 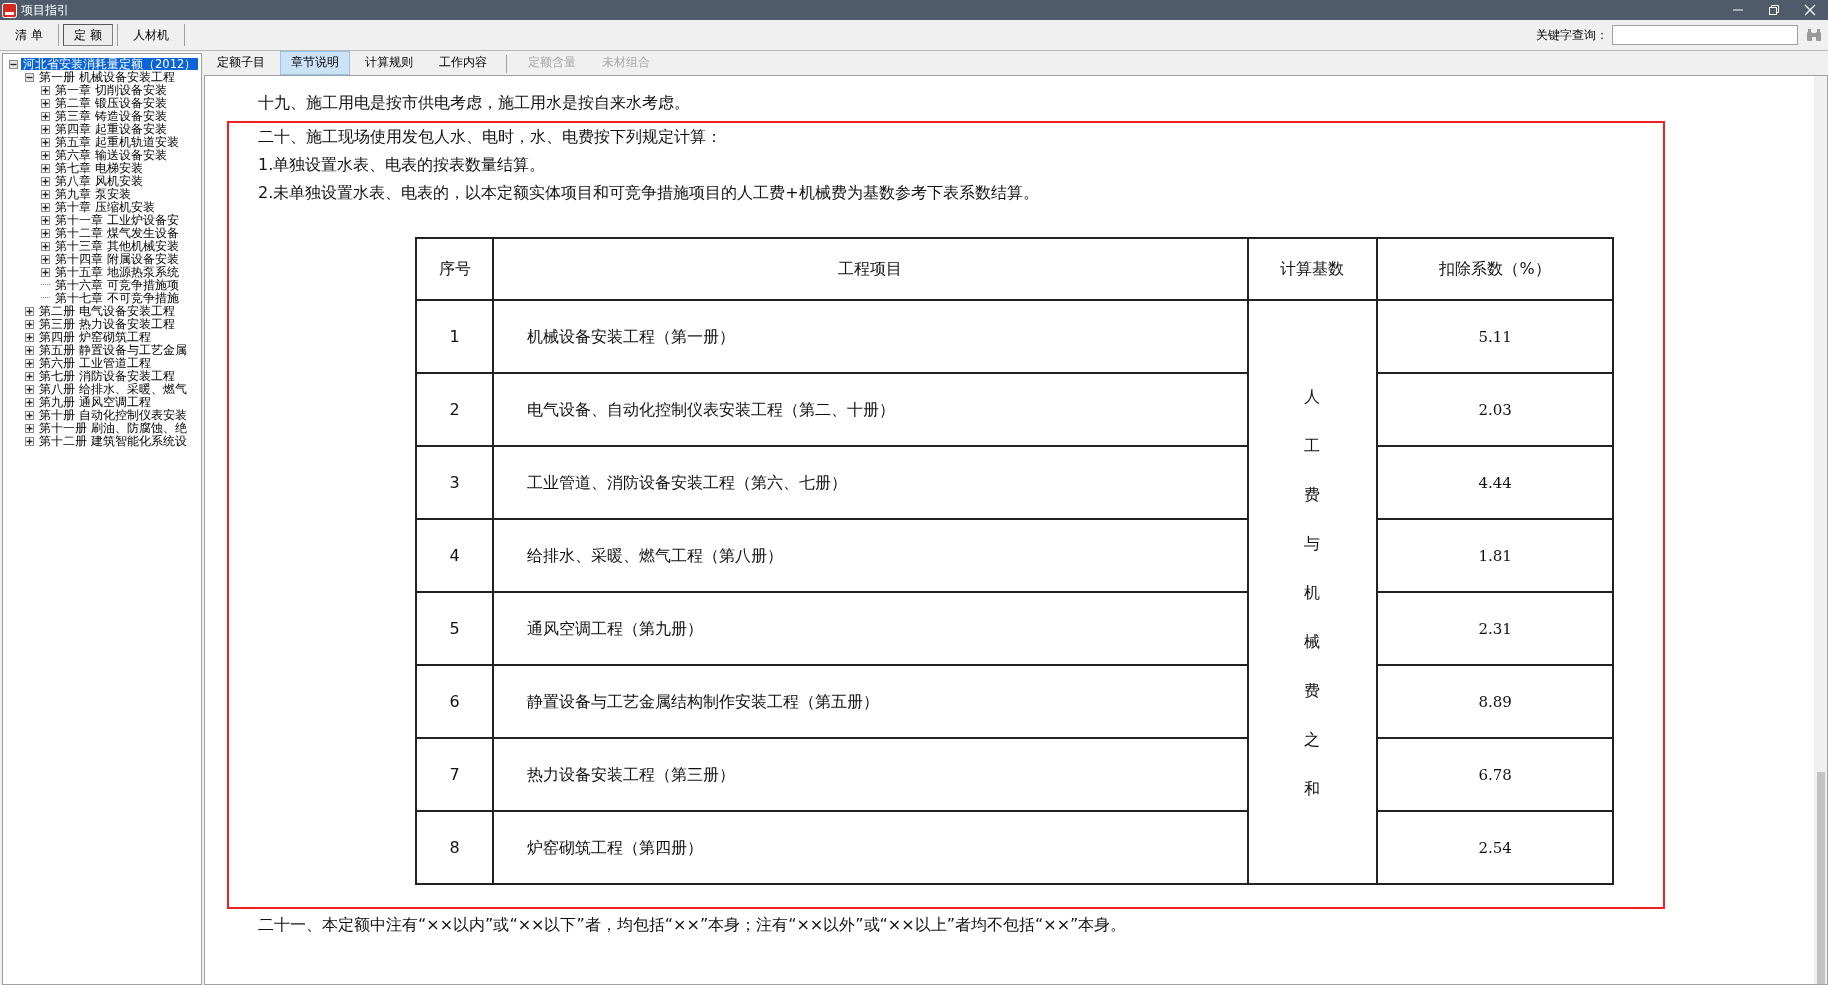 What do you see at coordinates (117, 259) in the screenshot?
I see `tree-item: 第十四章 附属设备安装` at bounding box center [117, 259].